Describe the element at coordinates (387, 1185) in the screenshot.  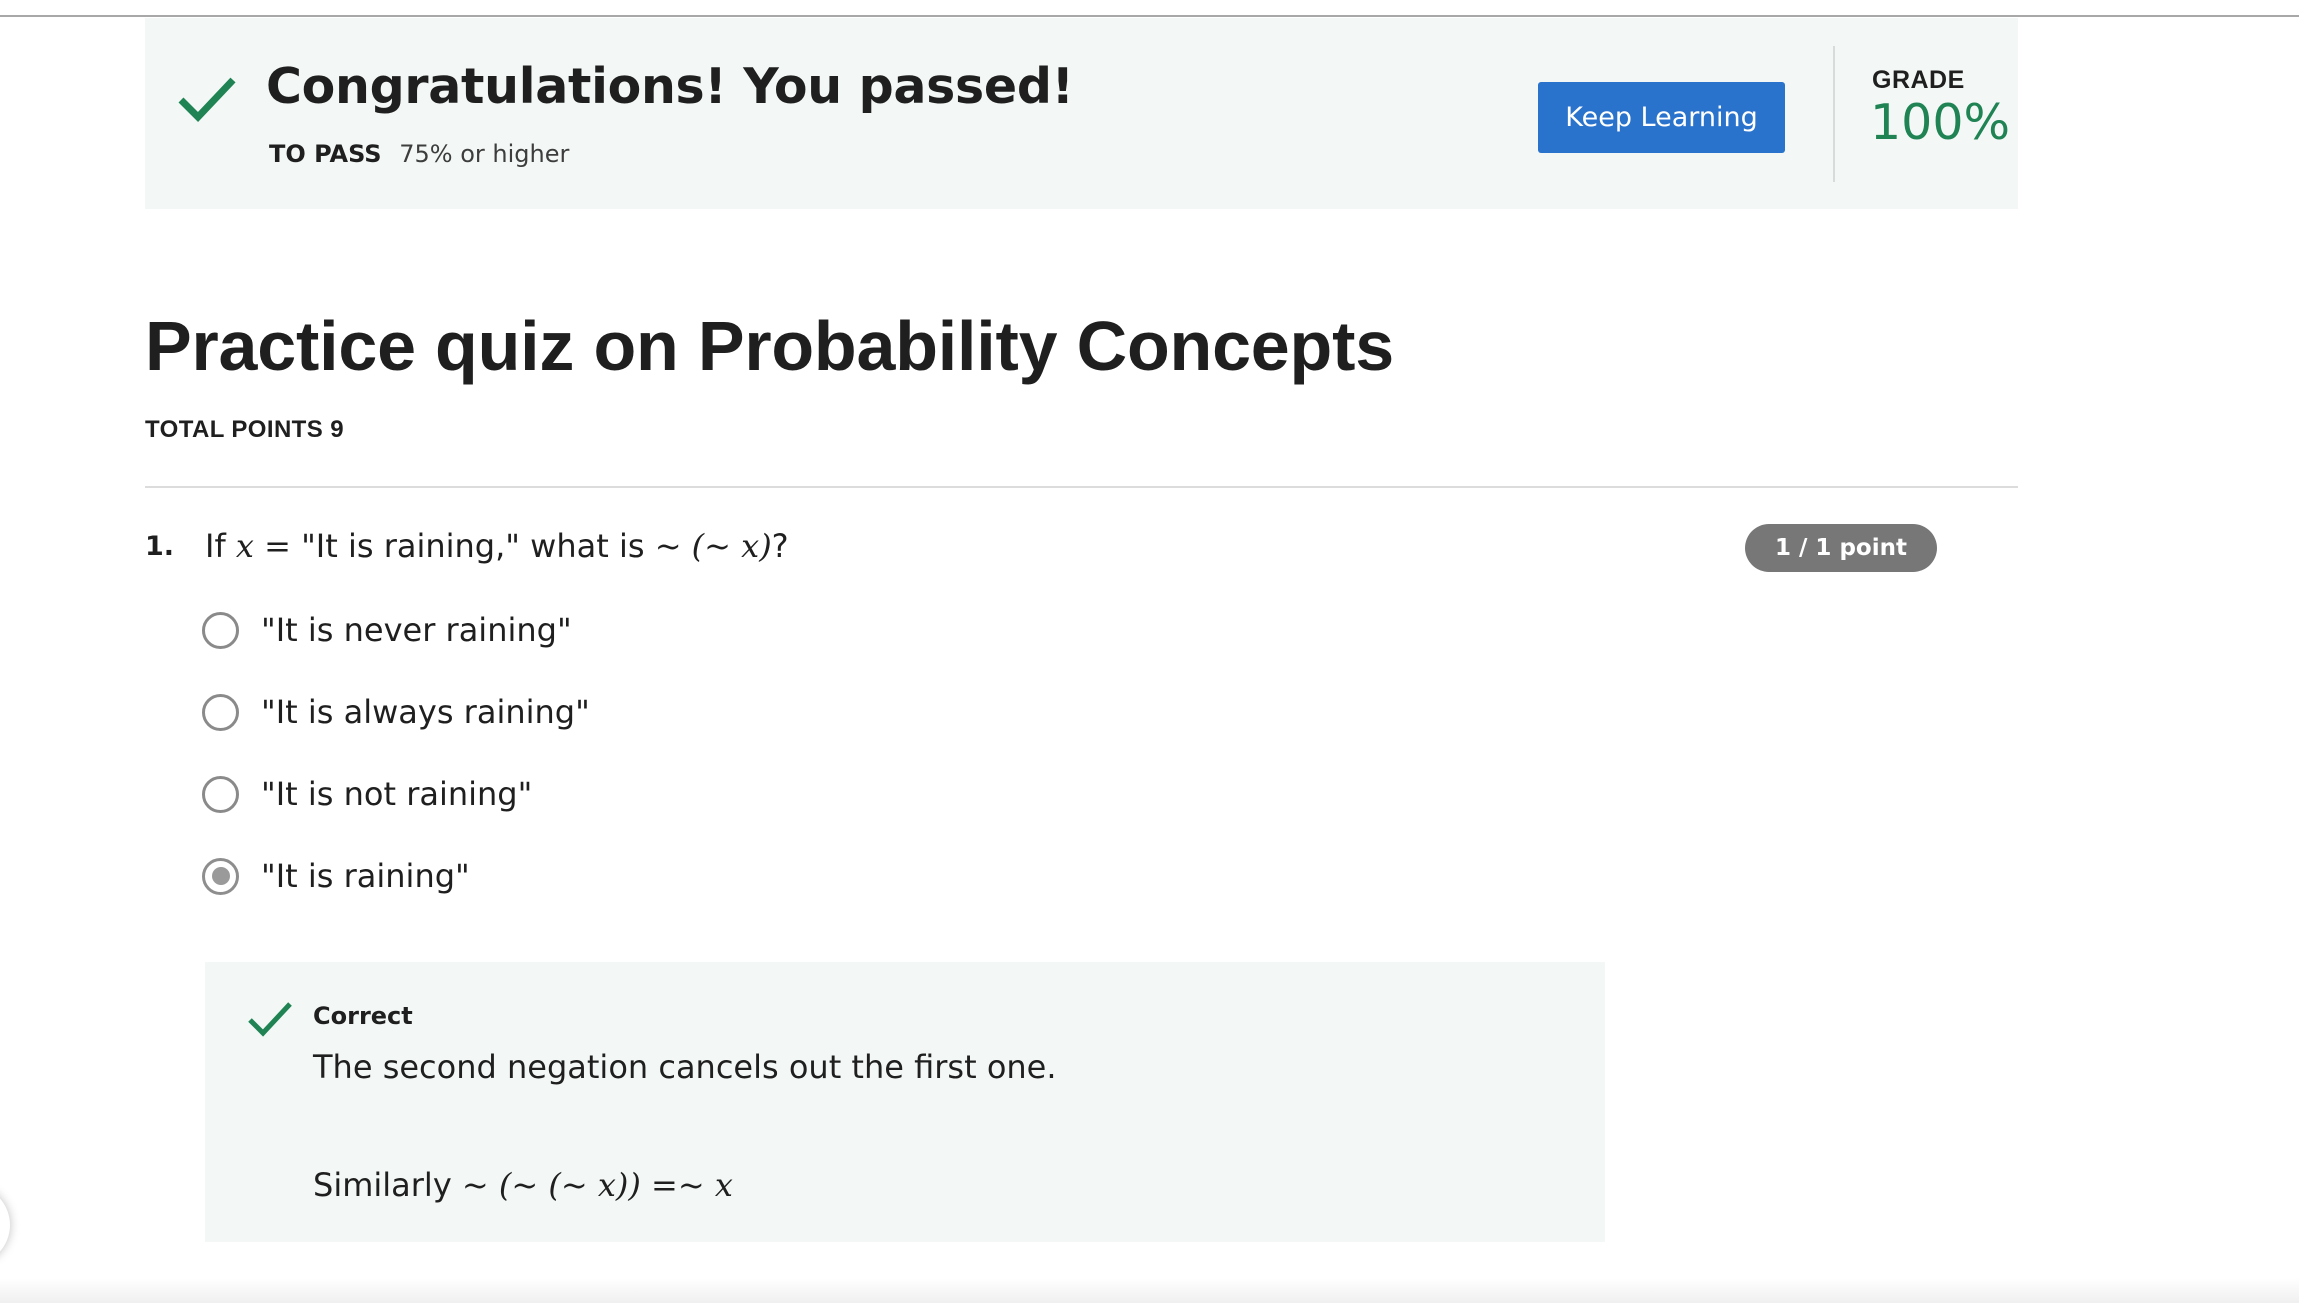
I see `feedback-math-prefix: Similarly` at that location.